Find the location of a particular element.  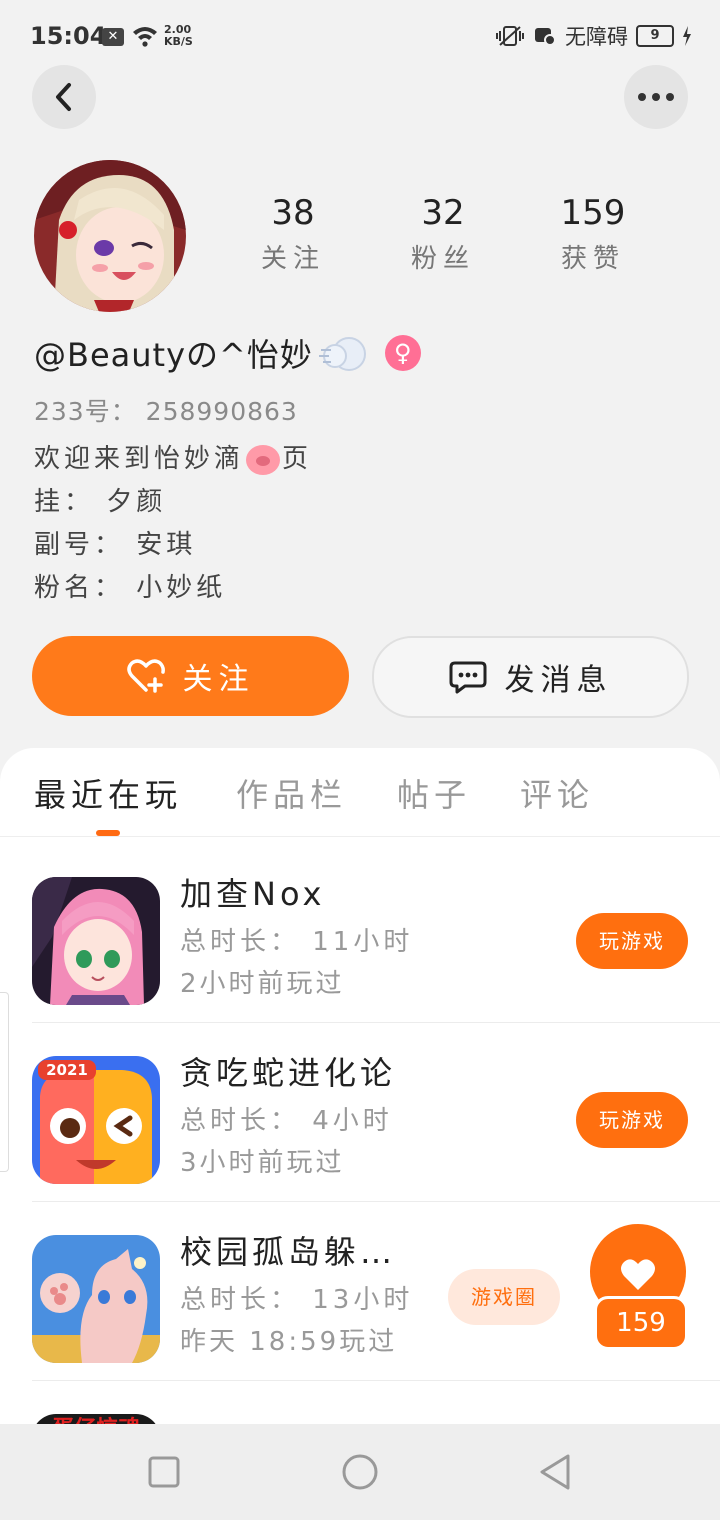

chevron-left-icon is located at coordinates (63, 97).